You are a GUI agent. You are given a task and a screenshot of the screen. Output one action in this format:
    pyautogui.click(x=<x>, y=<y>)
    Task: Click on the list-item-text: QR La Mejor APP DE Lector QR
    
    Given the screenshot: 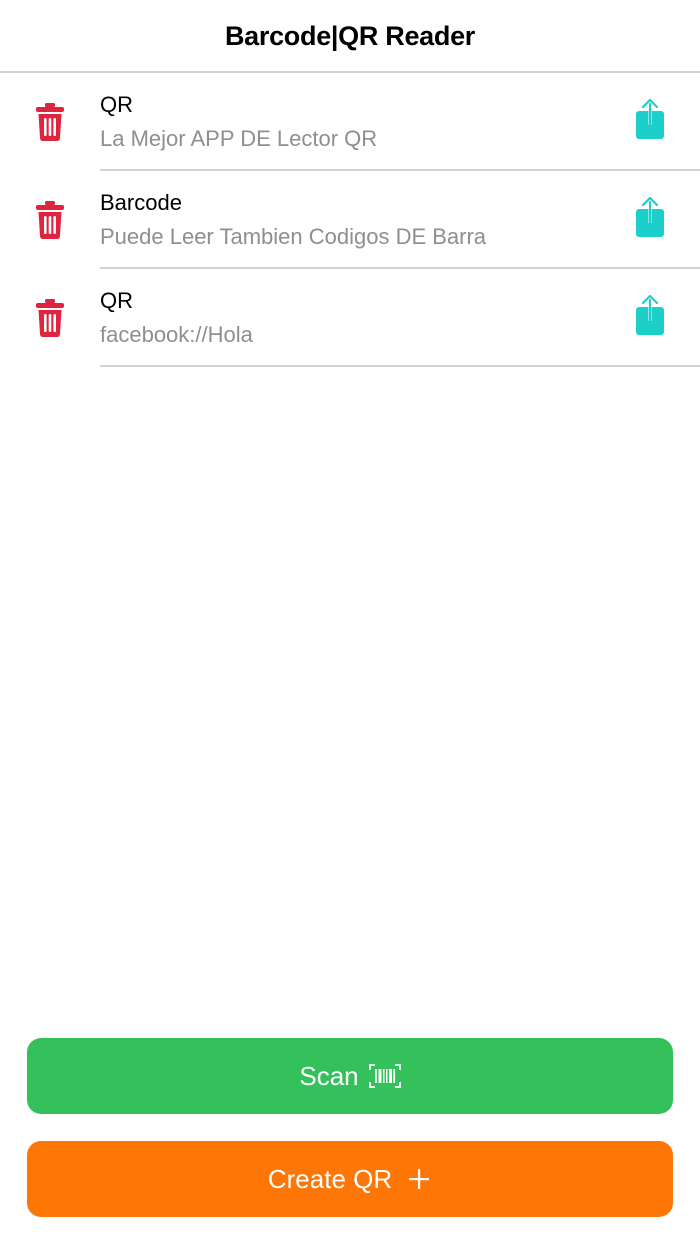 What is the action you would take?
    pyautogui.click(x=350, y=122)
    